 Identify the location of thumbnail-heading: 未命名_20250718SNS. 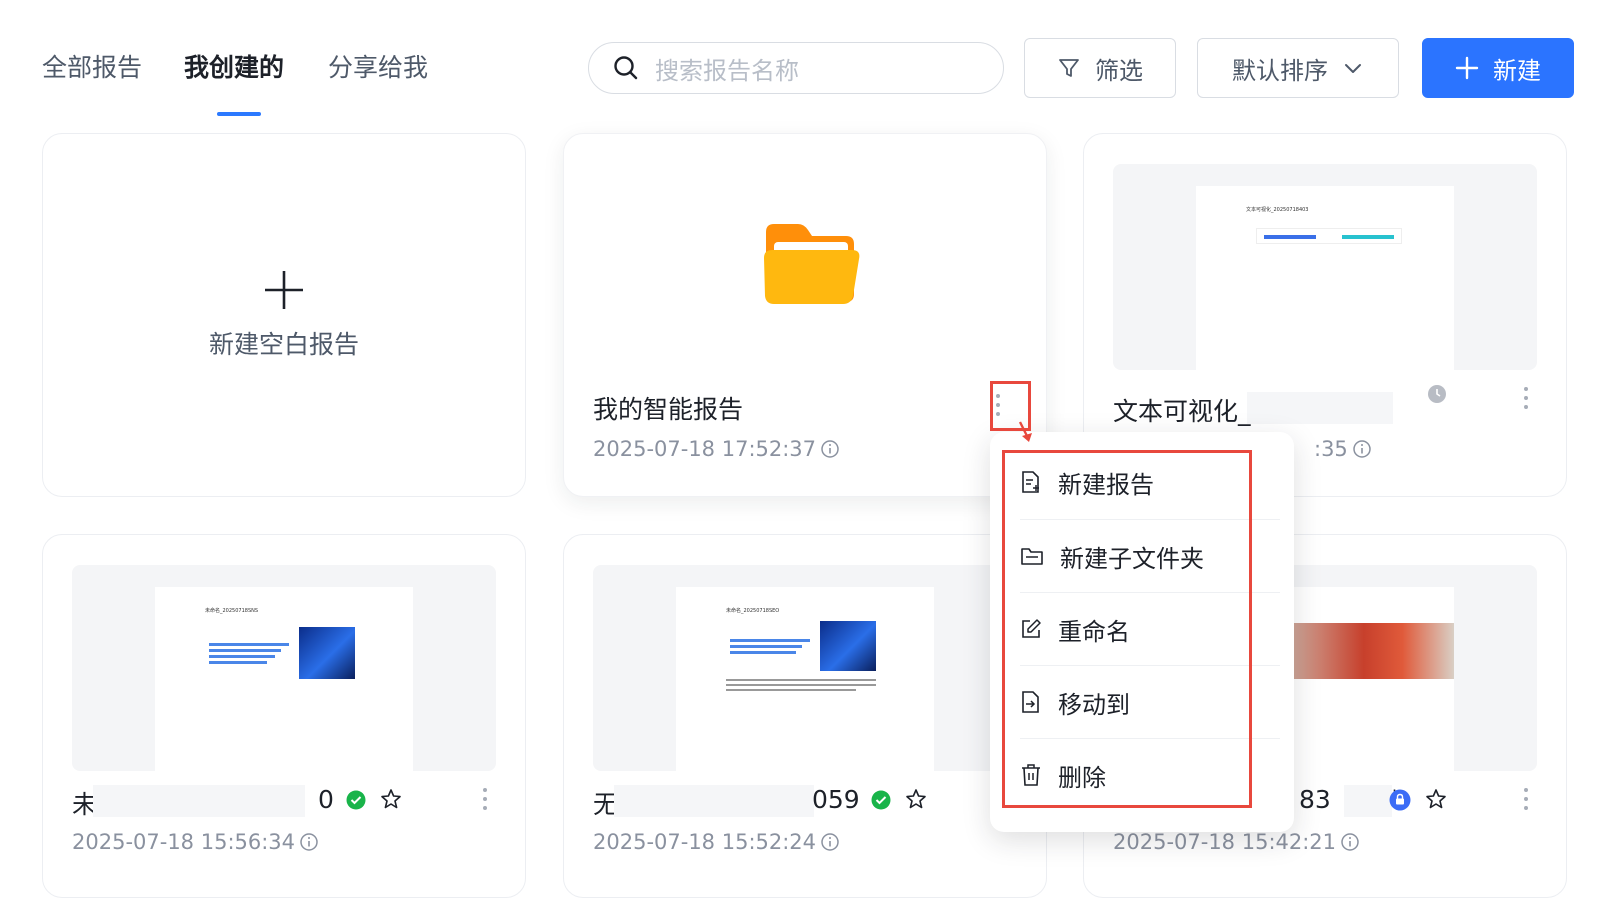
(232, 611).